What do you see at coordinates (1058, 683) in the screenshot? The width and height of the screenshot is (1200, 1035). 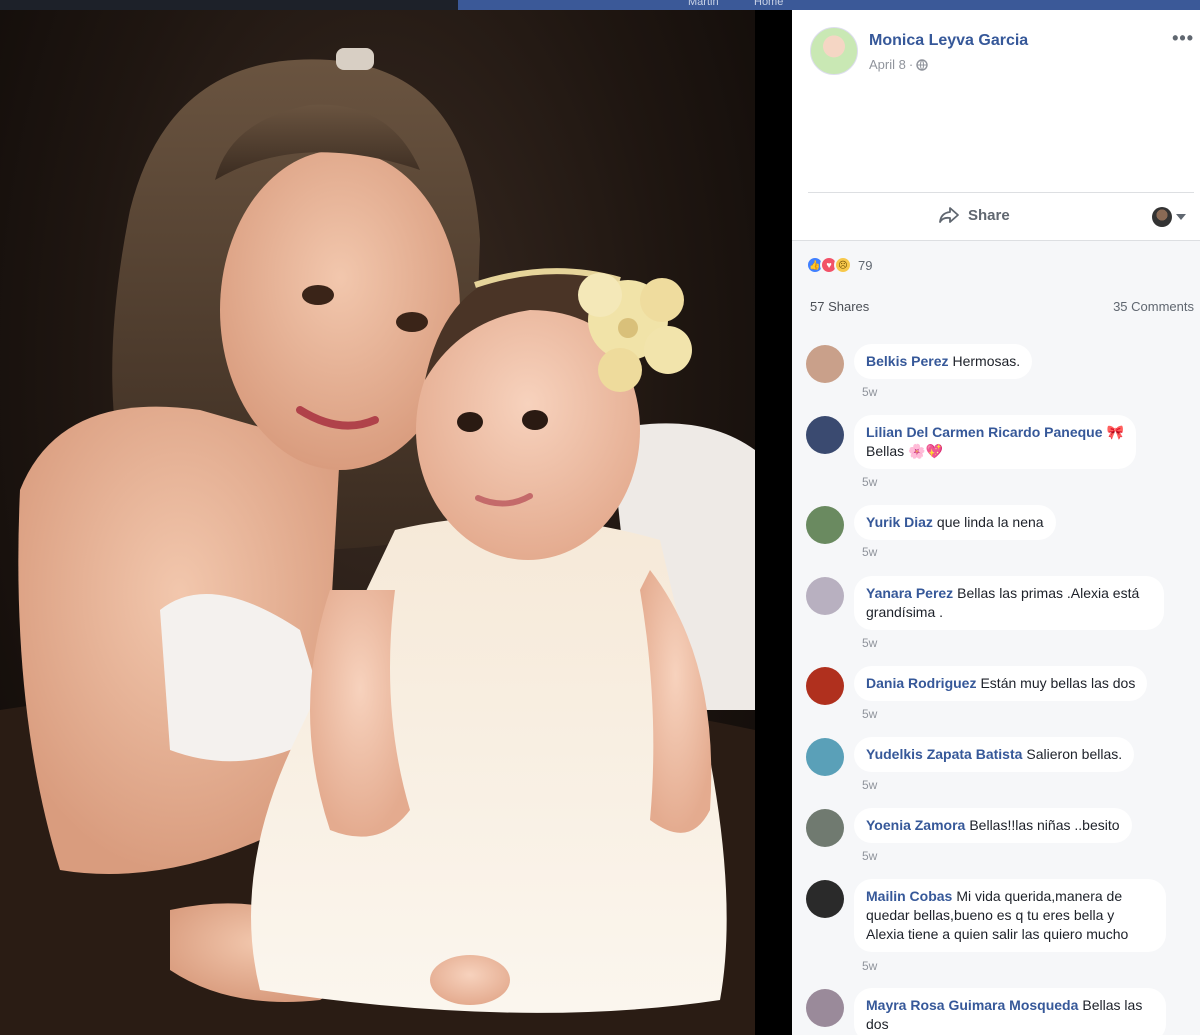 I see `comment-text: Están muy bellas las dos` at bounding box center [1058, 683].